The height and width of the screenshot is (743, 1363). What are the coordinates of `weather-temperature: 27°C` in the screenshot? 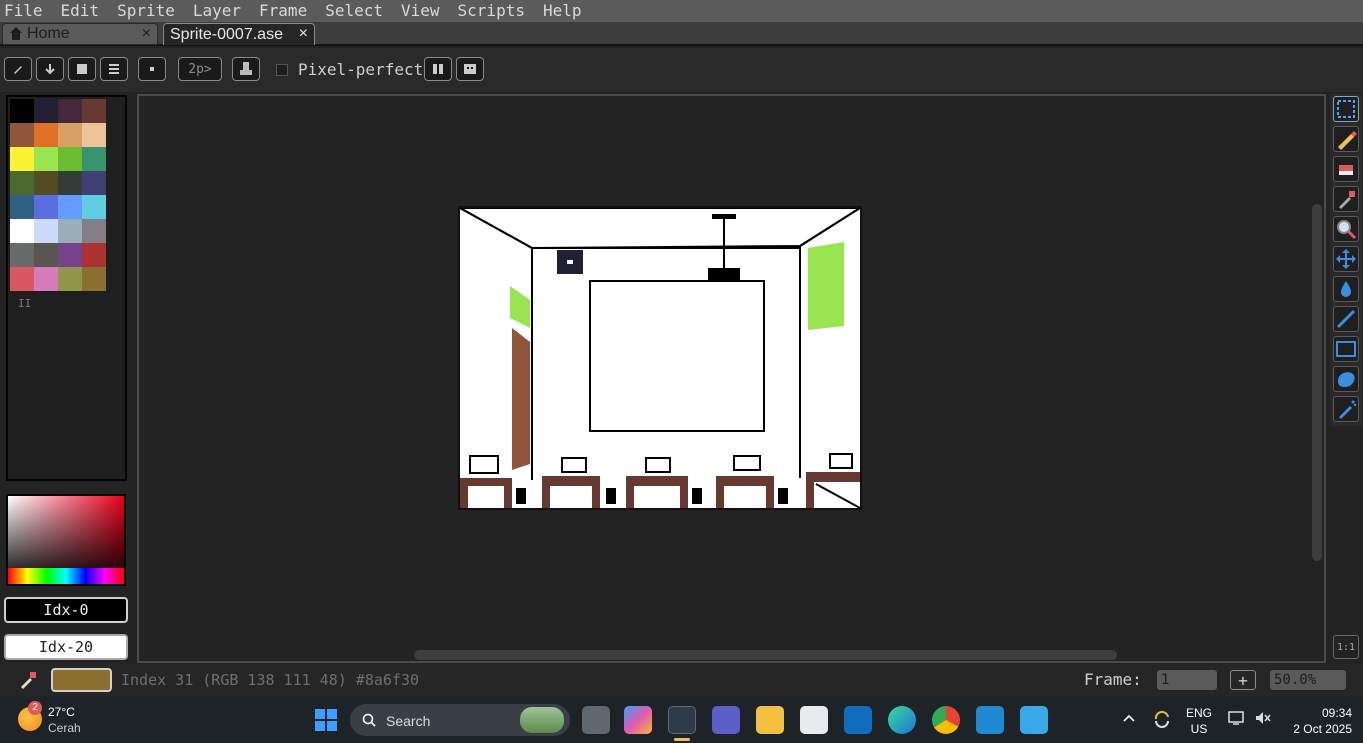 It's located at (61, 712).